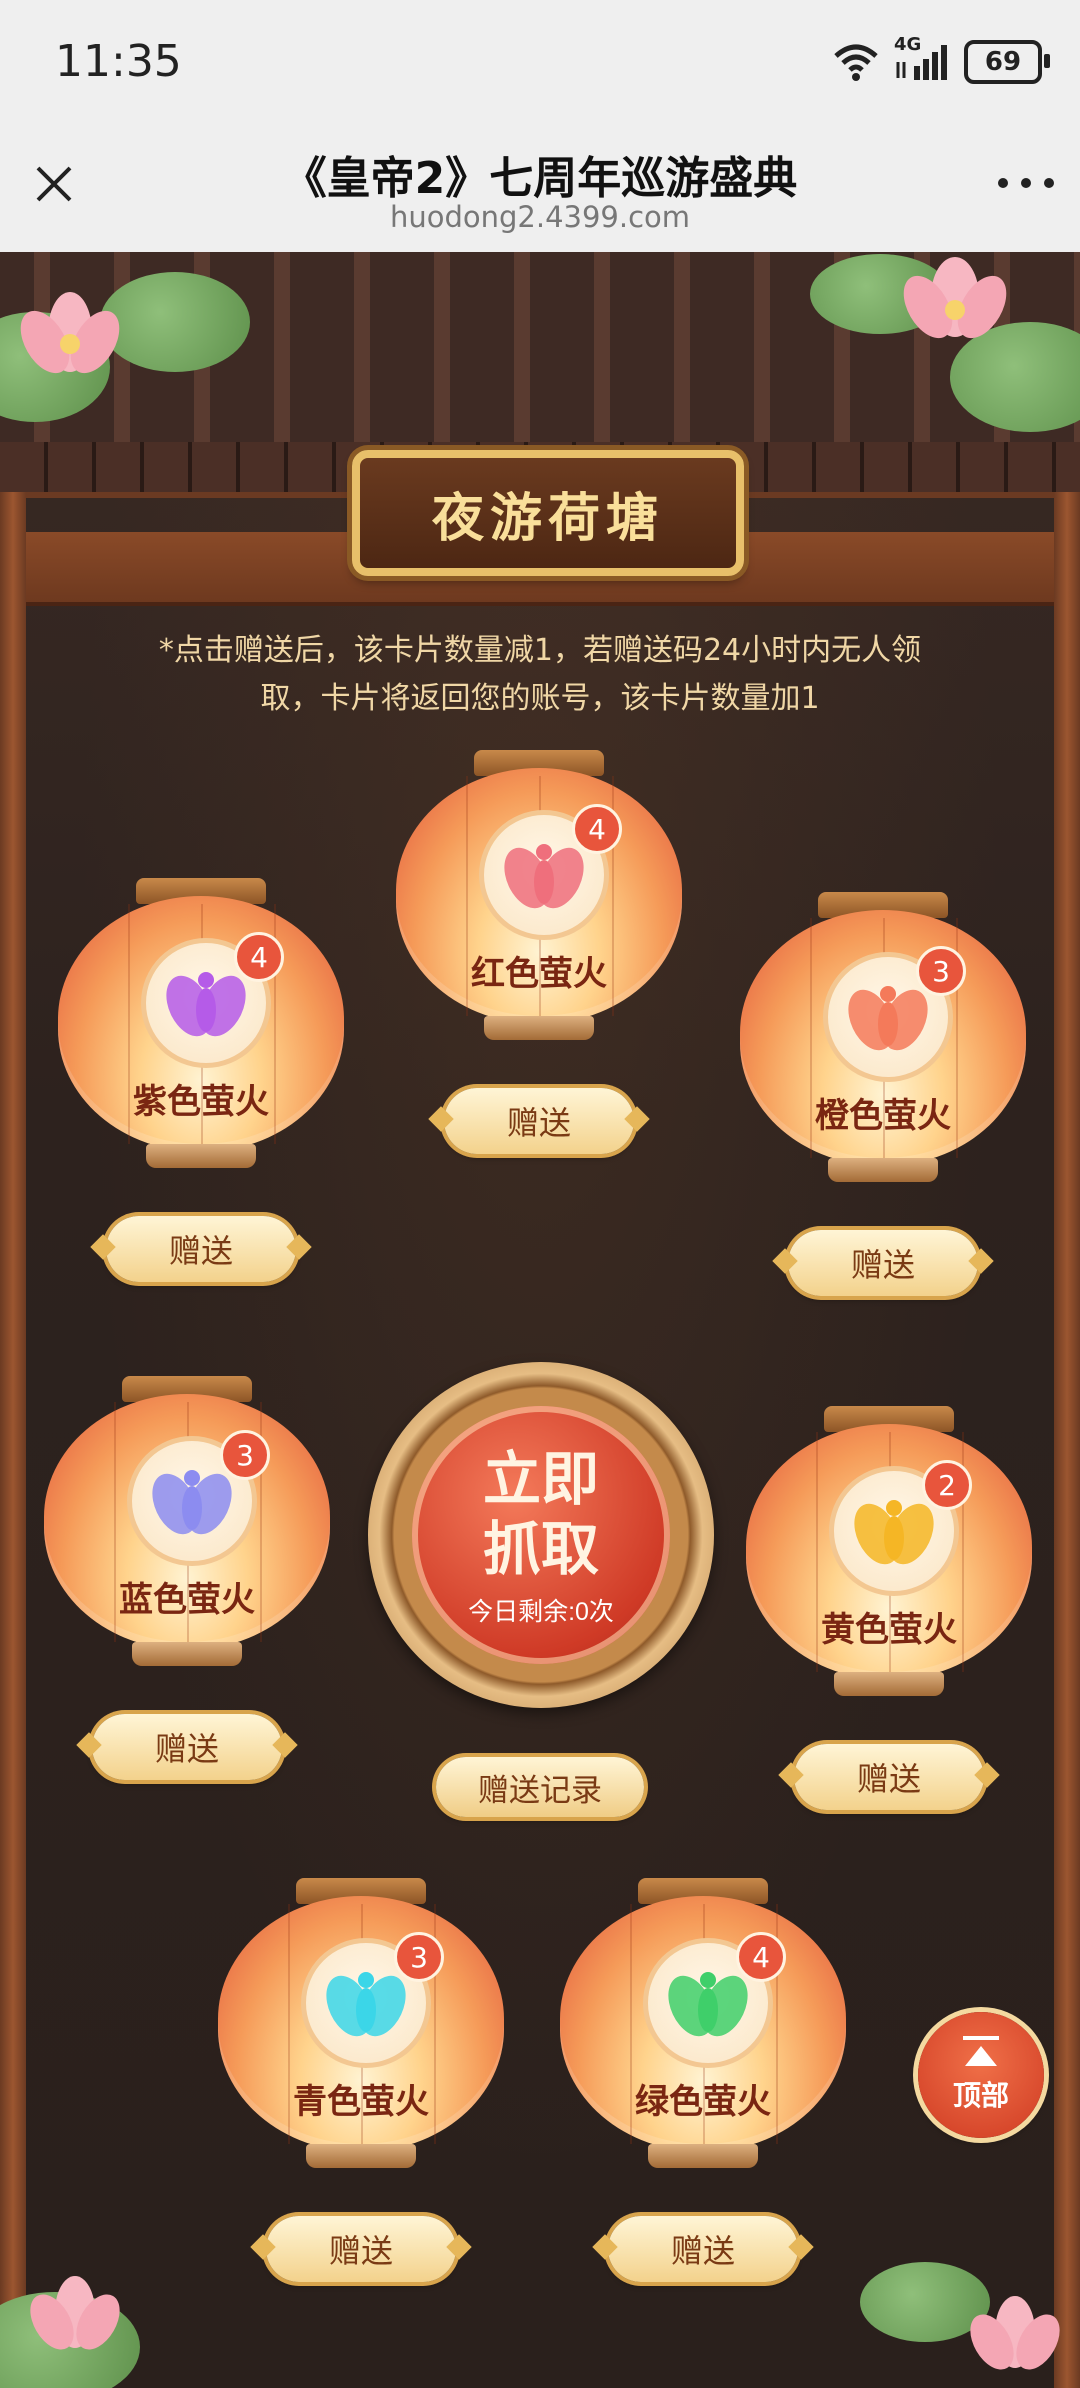 This screenshot has width=1080, height=2388. I want to click on title-plaque: 夜游荷塘, so click(548, 513).